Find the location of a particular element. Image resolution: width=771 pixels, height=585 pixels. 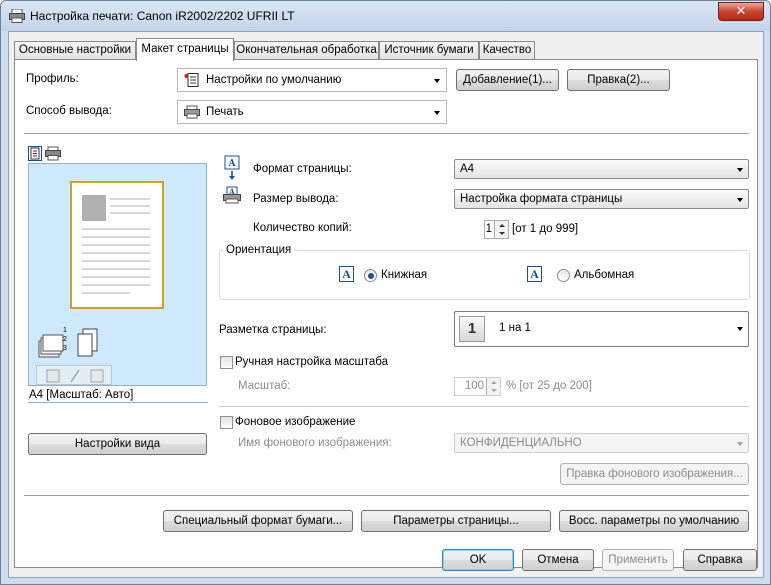

output-size-select: Настройка формата страницы is located at coordinates (601, 199).